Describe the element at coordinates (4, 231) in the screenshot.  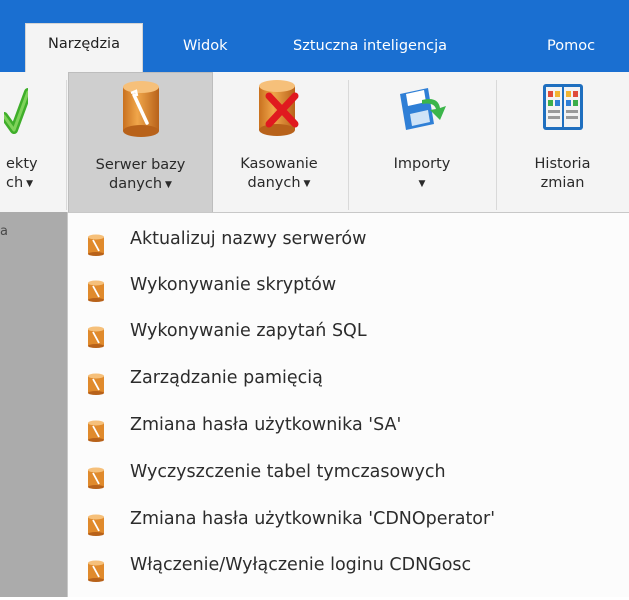
I see `ribbon-group-label: a` at that location.